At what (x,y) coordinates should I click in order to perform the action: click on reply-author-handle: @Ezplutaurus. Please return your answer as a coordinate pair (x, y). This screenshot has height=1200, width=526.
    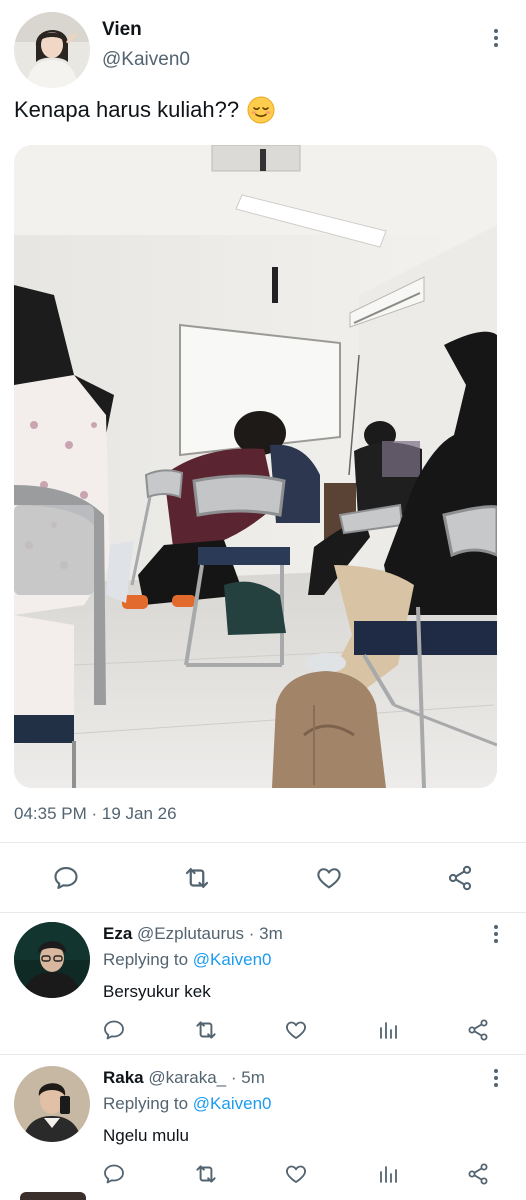
    Looking at the image, I should click on (190, 933).